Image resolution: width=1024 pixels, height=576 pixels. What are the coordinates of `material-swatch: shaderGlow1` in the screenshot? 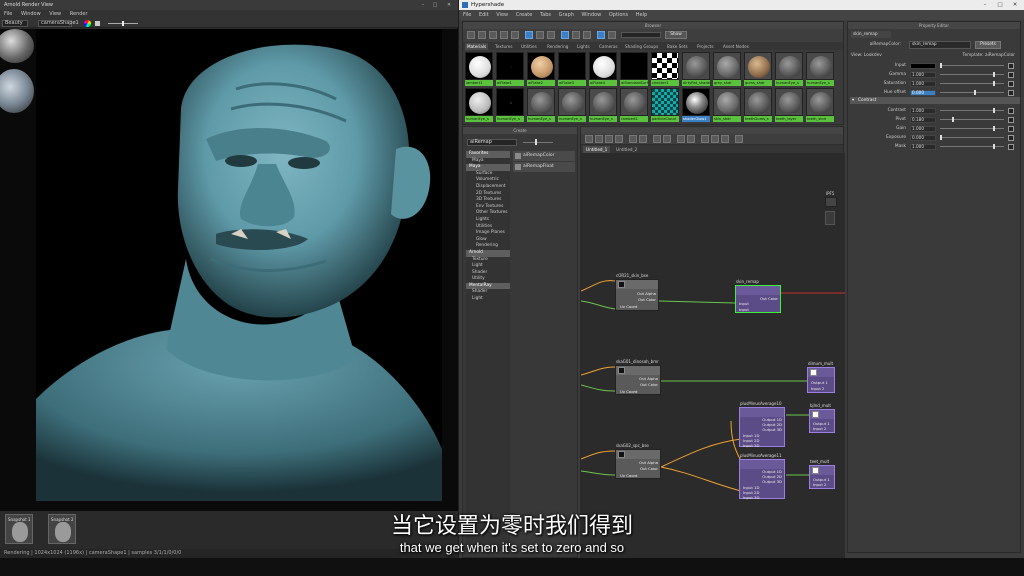 It's located at (696, 105).